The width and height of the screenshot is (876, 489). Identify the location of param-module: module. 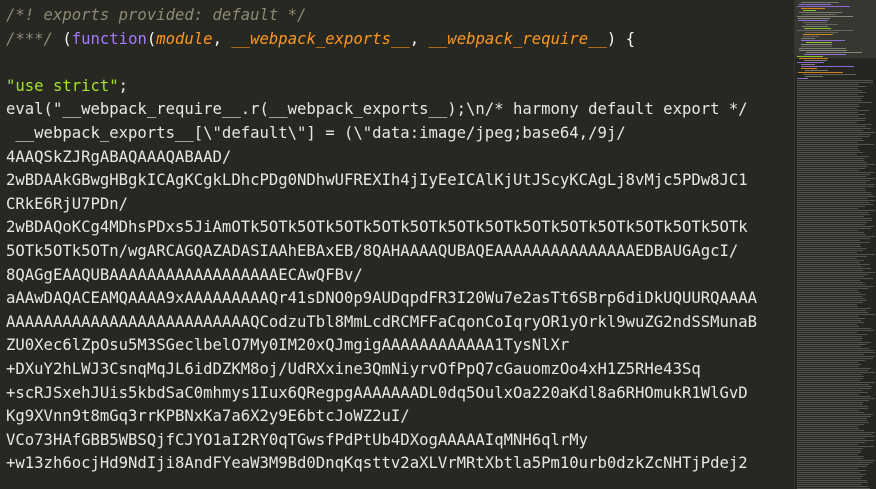
(184, 38).